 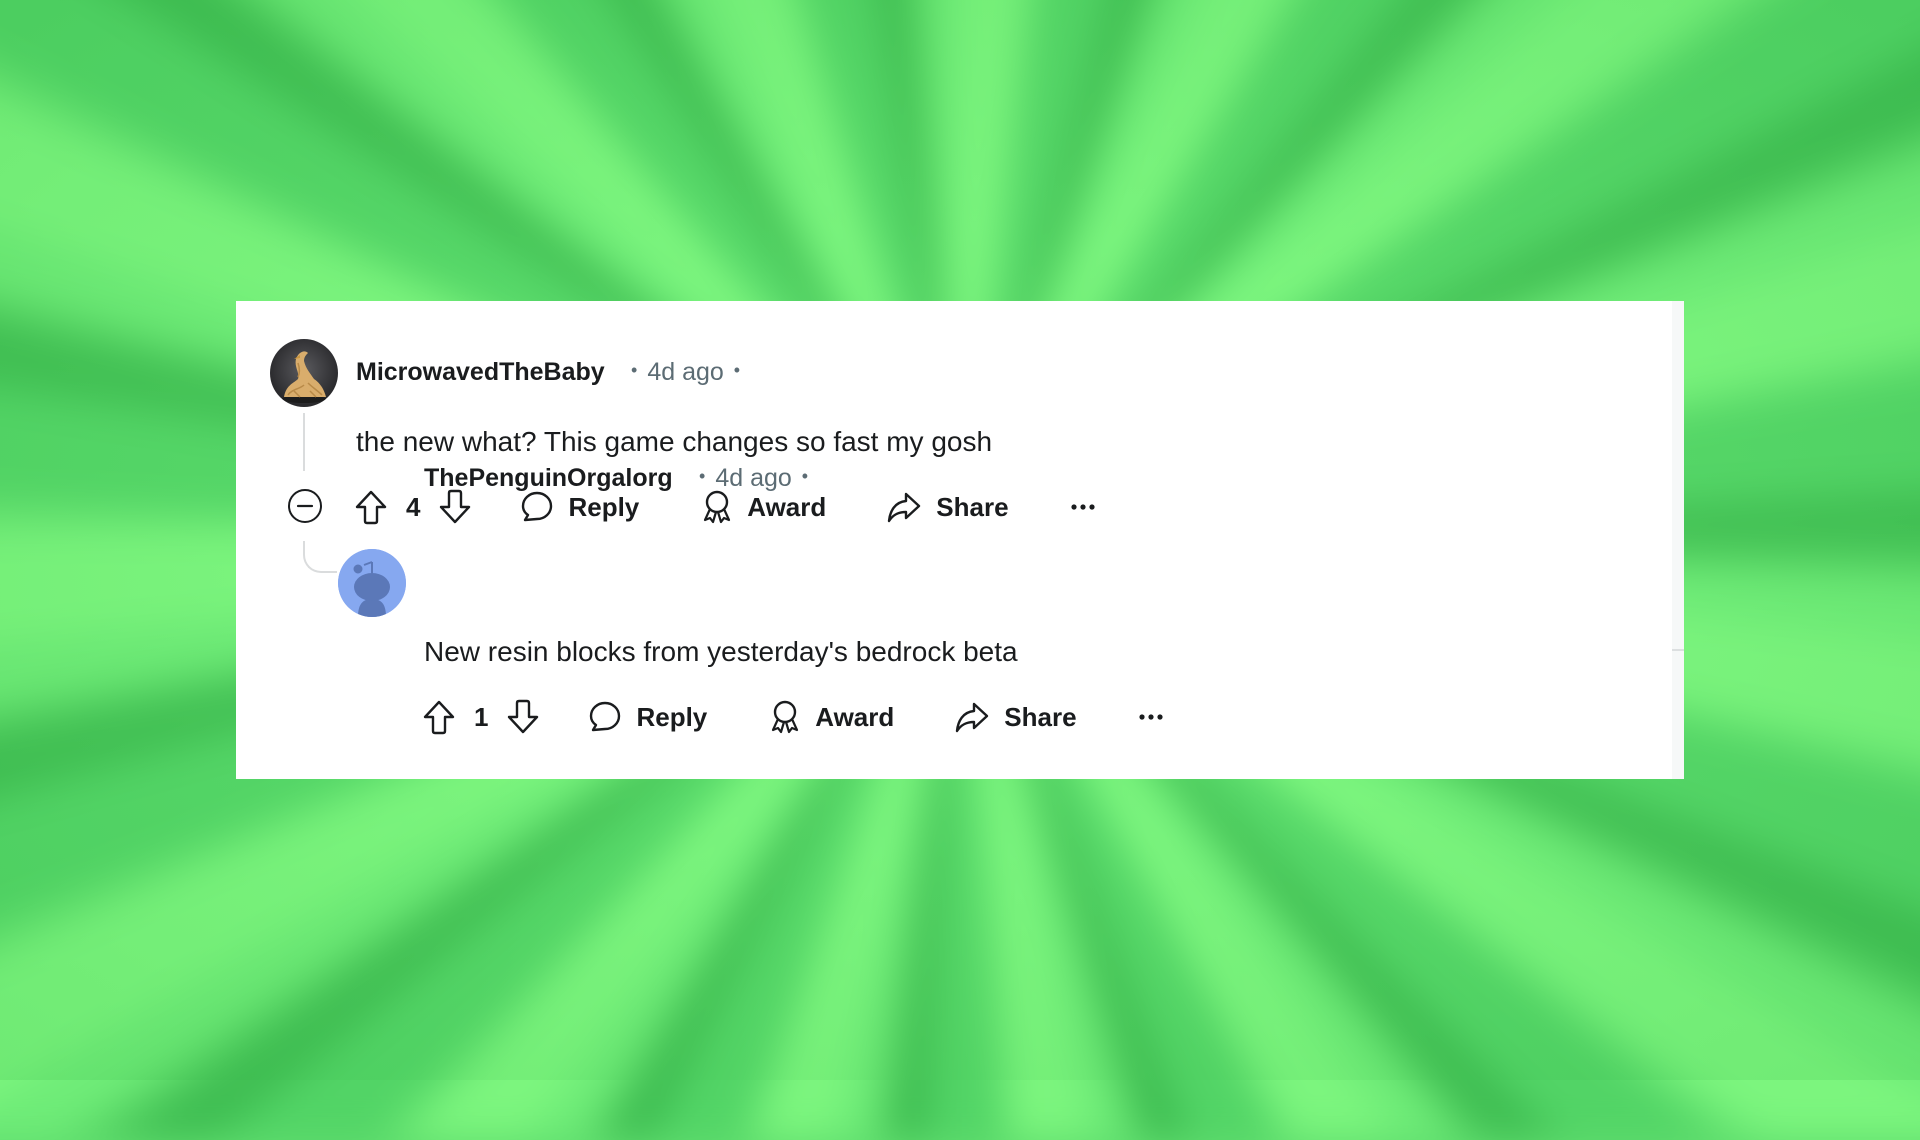 I want to click on comment-actions: 1 Reply Award Share, so click(x=792, y=717).